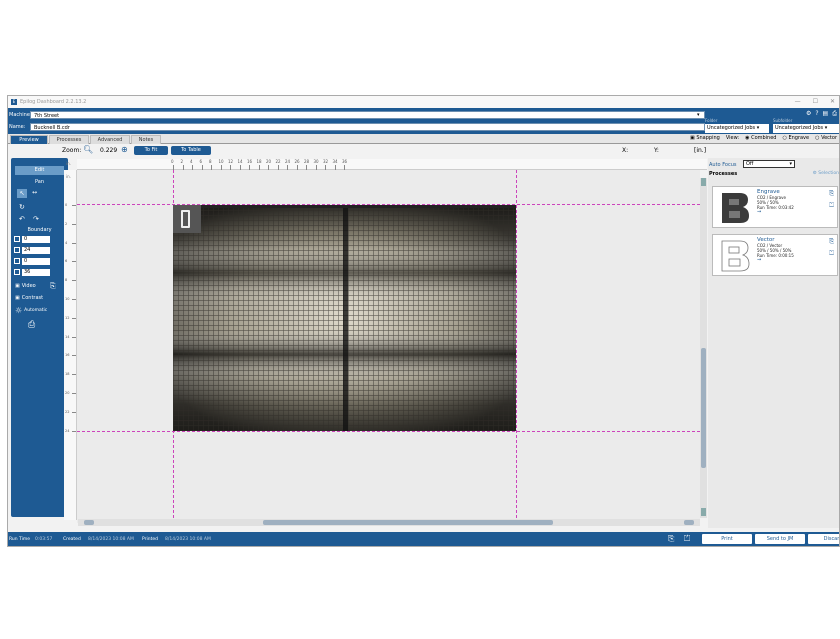 The width and height of the screenshot is (840, 639). Describe the element at coordinates (36, 272) in the screenshot. I see `boundary-right-input: 36` at that location.